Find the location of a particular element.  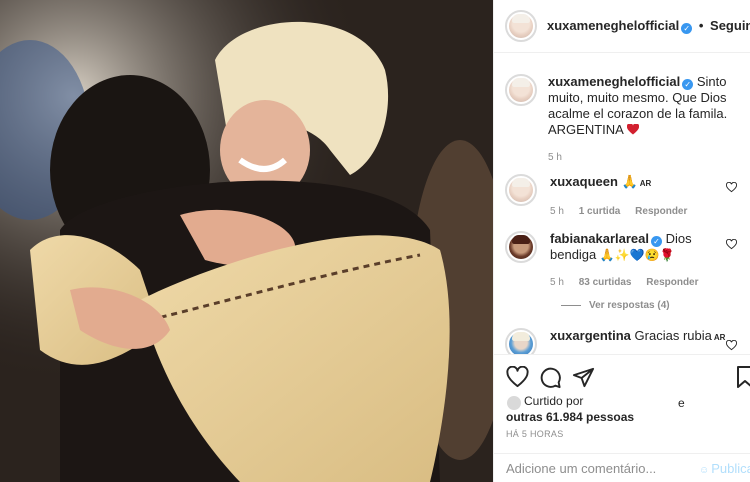

add-comment-bar: ☺Publica is located at coordinates (622, 467).